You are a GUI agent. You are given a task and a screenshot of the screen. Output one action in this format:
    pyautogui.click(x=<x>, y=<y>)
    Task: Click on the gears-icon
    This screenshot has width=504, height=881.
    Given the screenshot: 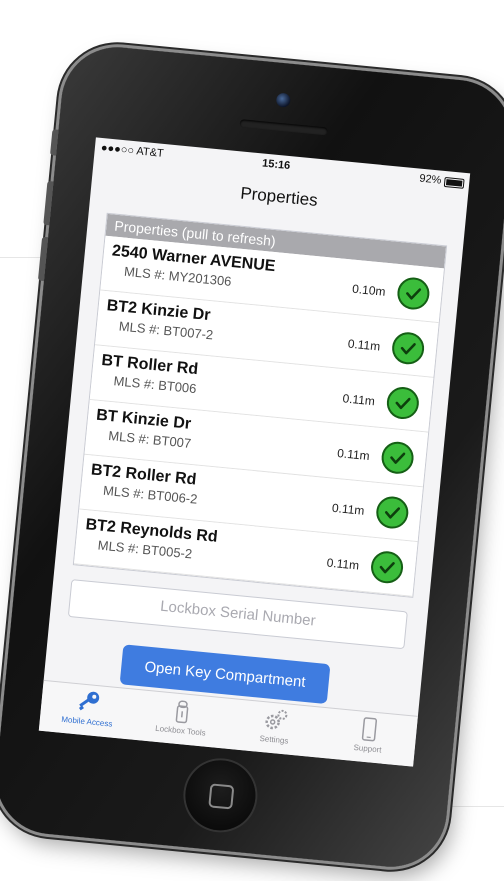 What is the action you would take?
    pyautogui.click(x=276, y=719)
    